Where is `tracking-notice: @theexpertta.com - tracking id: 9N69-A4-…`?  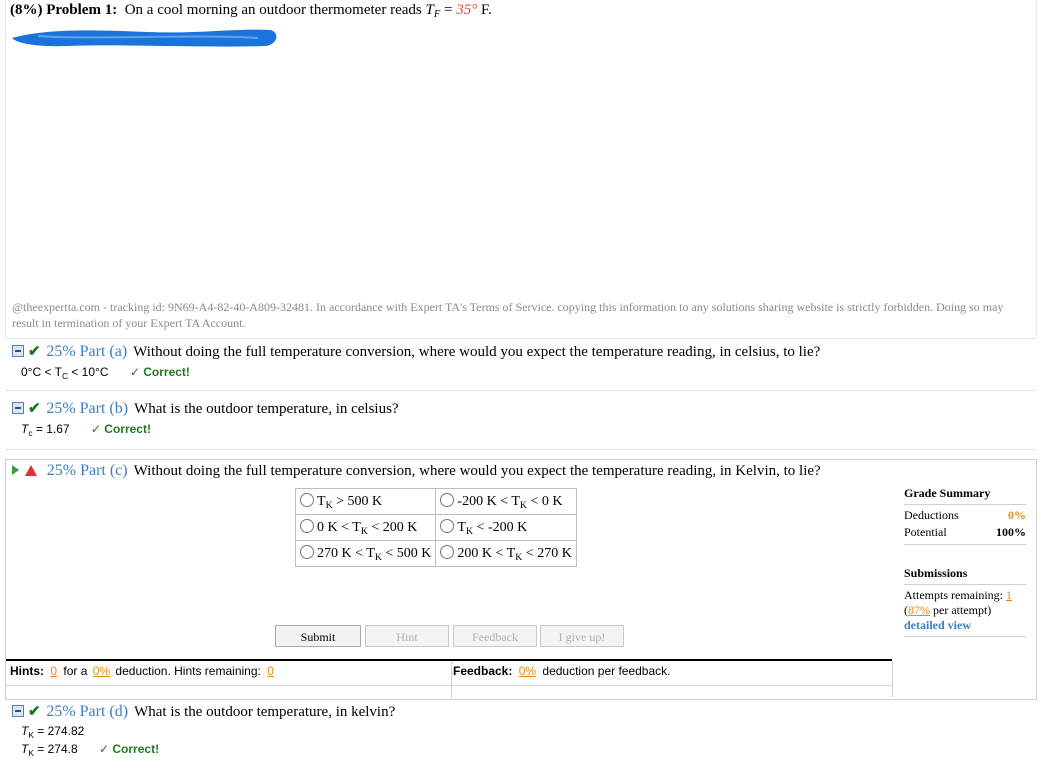 tracking-notice: @theexpertta.com - tracking id: 9N69-A4-… is located at coordinates (508, 315).